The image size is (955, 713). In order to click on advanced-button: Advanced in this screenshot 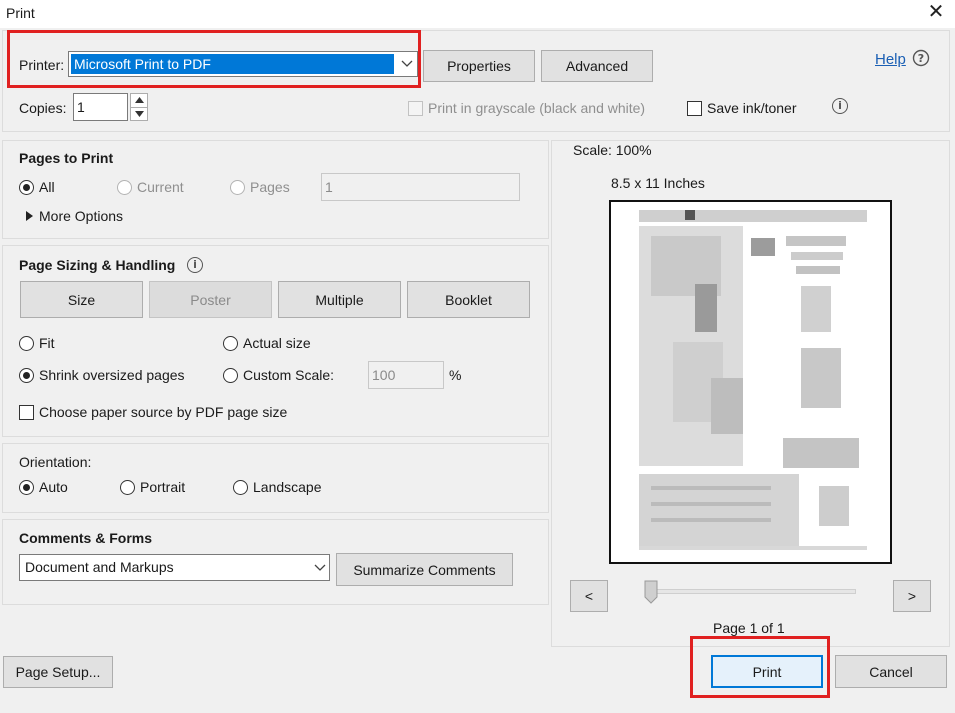, I will do `click(597, 66)`.